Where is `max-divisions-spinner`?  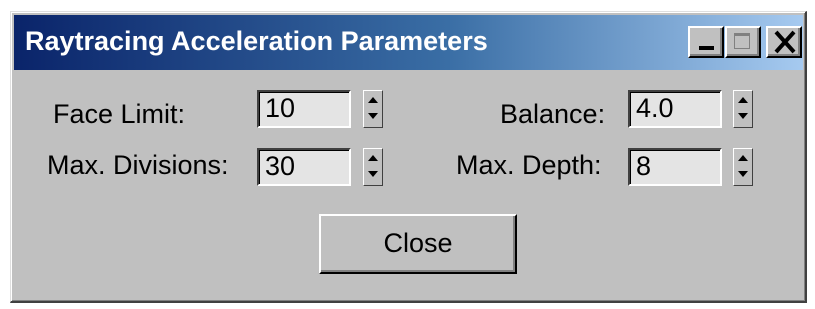 max-divisions-spinner is located at coordinates (373, 167).